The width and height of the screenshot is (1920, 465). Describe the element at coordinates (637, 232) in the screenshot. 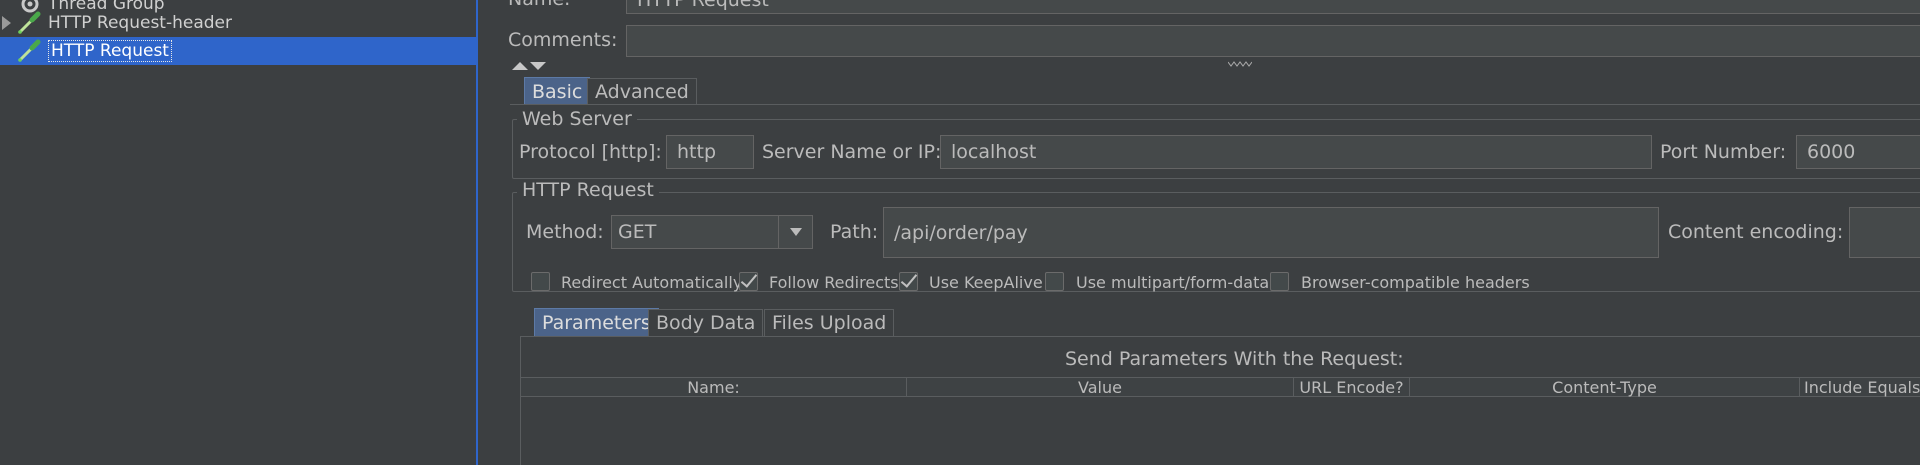

I see `method-value: GET` at that location.